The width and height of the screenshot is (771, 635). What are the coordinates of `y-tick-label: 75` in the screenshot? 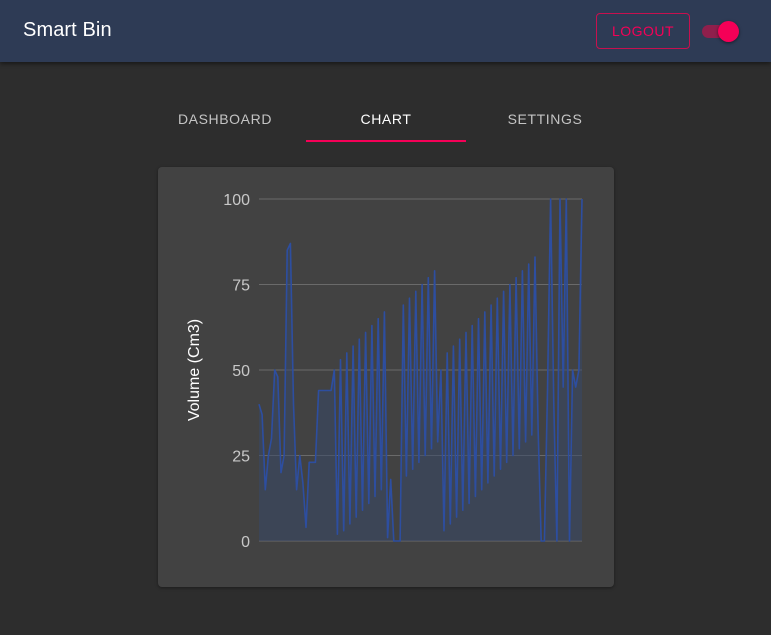 It's located at (241, 286).